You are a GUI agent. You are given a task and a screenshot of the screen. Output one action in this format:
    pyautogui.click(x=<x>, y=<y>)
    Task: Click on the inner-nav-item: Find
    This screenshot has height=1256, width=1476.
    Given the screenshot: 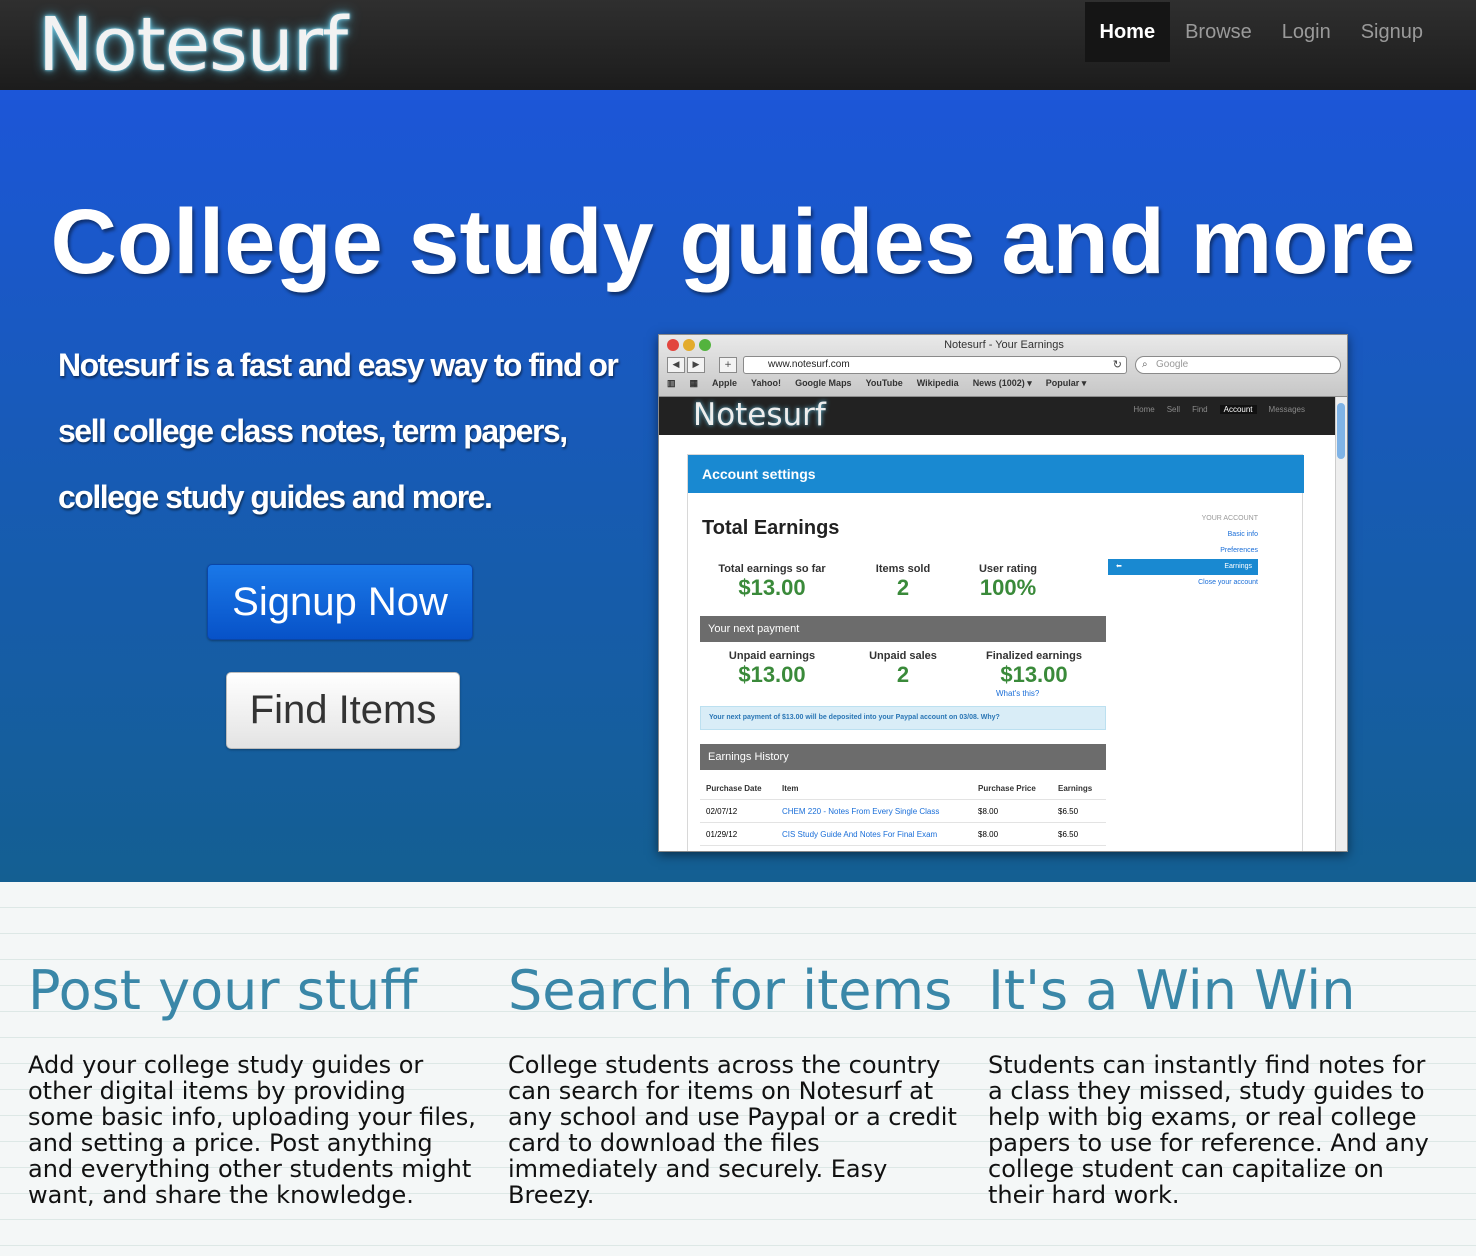 What is the action you would take?
    pyautogui.click(x=1200, y=409)
    